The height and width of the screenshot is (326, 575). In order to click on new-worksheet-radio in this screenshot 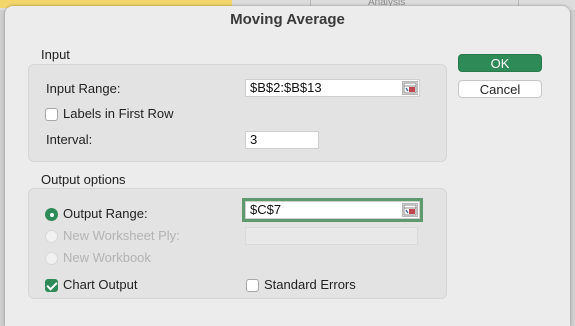, I will do `click(51, 236)`.